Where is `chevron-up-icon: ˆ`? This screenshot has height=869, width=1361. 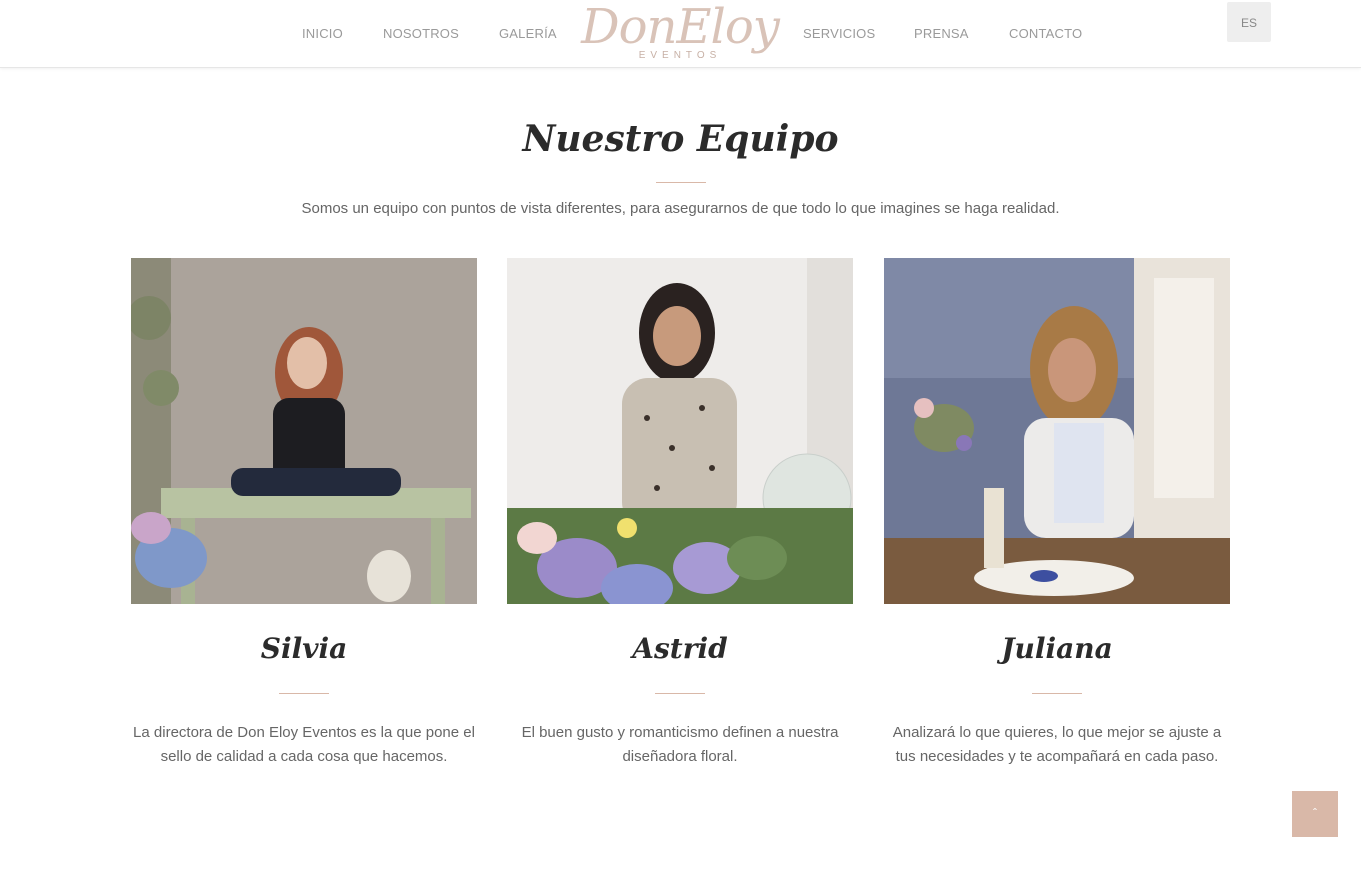
chevron-up-icon: ˆ is located at coordinates (1315, 813).